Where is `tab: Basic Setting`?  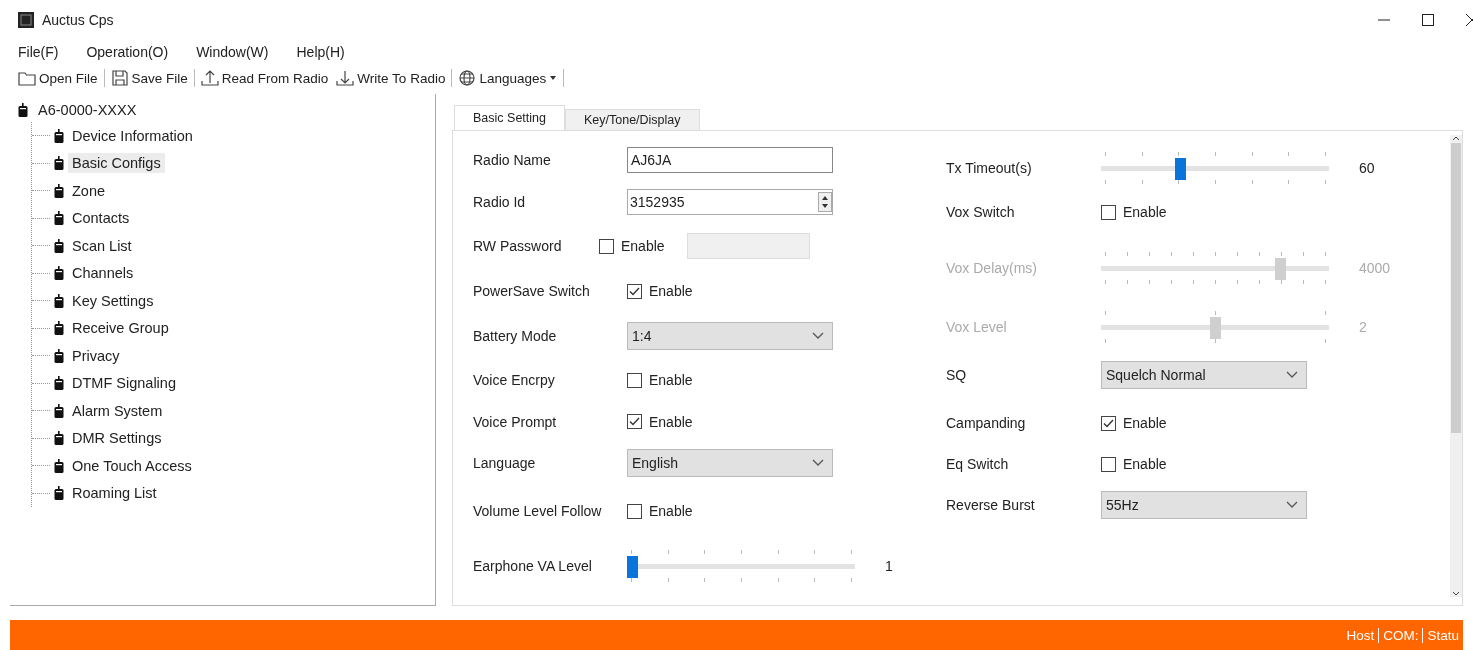 tab: Basic Setting is located at coordinates (509, 117).